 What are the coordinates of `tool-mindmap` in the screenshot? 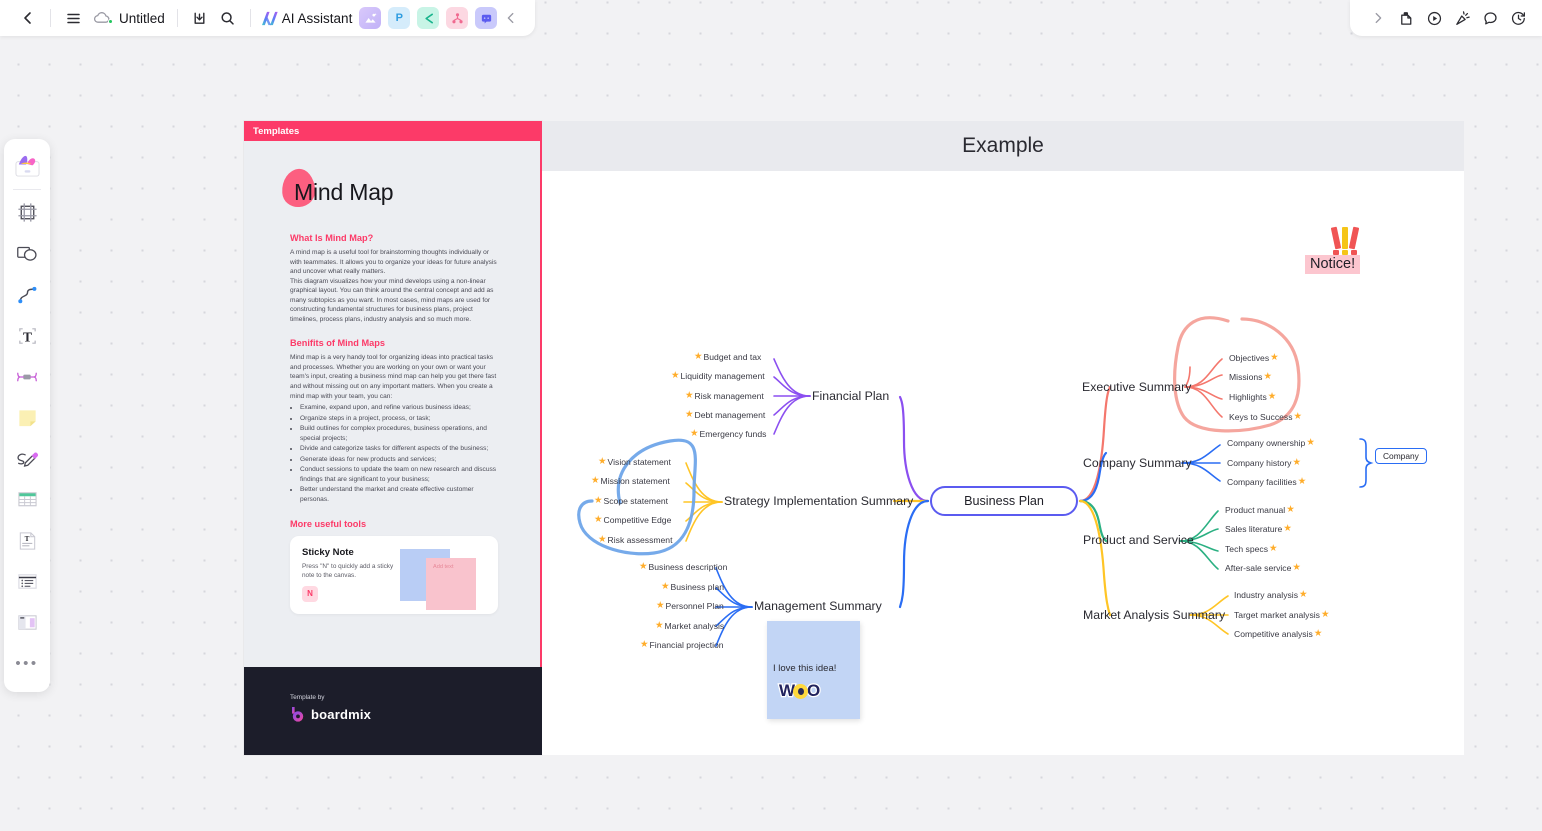 It's located at (27, 376).